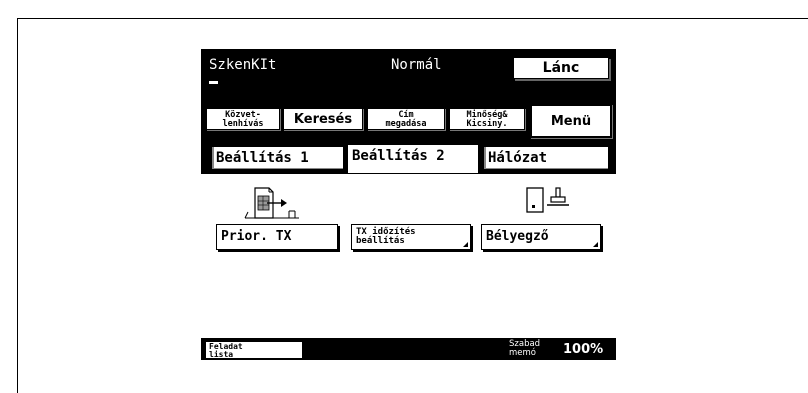  What do you see at coordinates (571, 121) in the screenshot?
I see `nav-menu: Menü` at bounding box center [571, 121].